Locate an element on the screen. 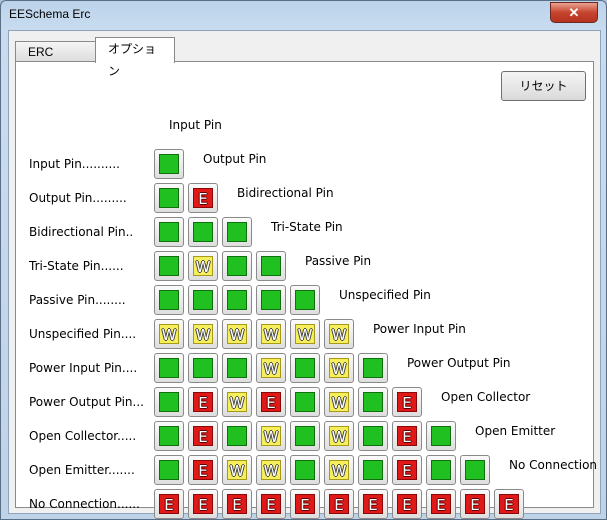 This screenshot has height=520, width=607. column-label: Open Emitter is located at coordinates (515, 431).